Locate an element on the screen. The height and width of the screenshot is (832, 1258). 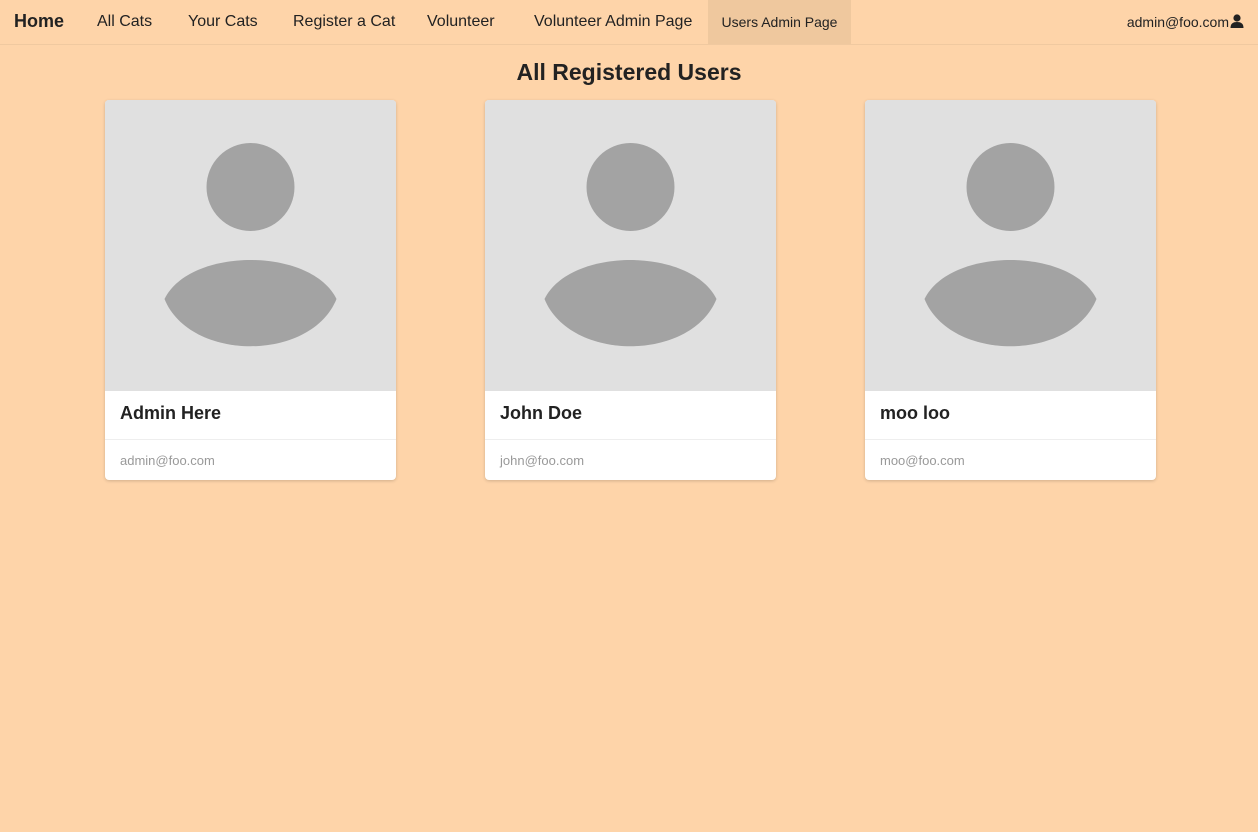
user-card: moo loo moo@foo.com is located at coordinates (1010, 290).